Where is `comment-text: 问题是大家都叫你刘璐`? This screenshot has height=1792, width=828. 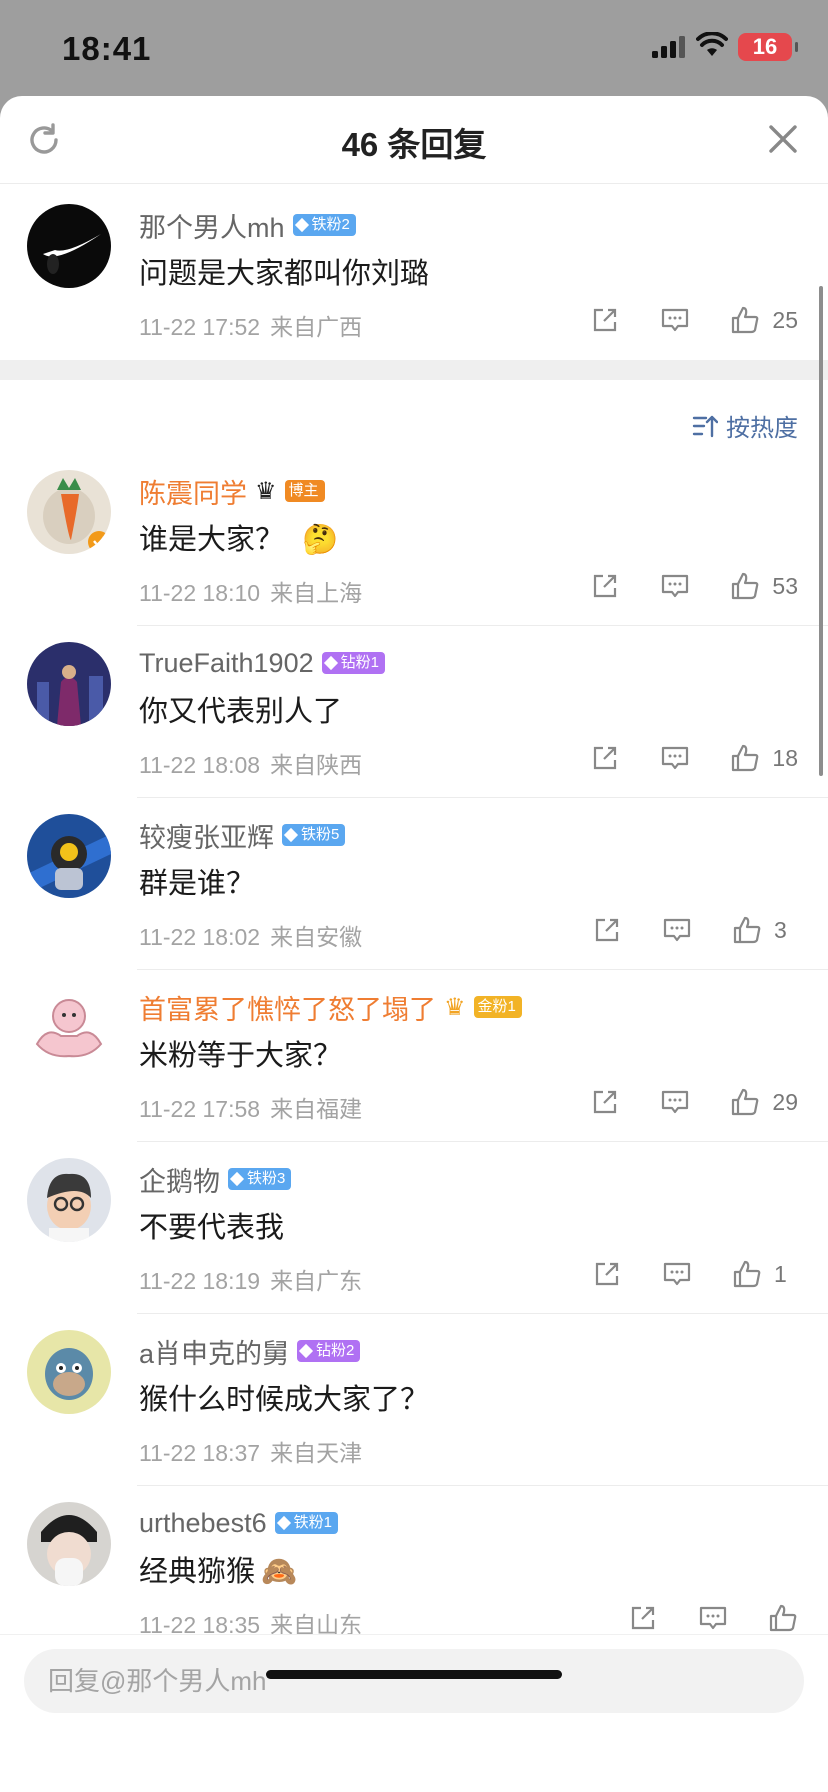 comment-text: 问题是大家都叫你刘璐 is located at coordinates (284, 274).